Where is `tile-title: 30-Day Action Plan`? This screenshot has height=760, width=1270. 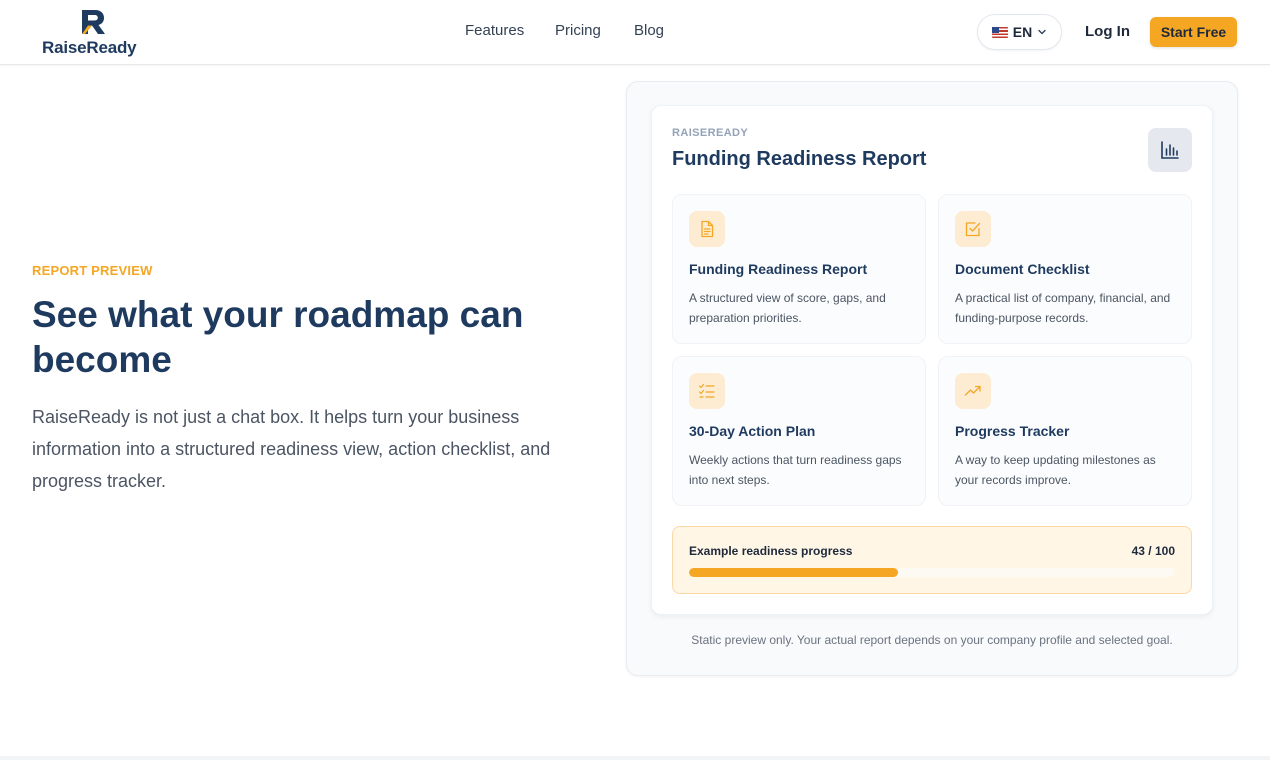 tile-title: 30-Day Action Plan is located at coordinates (752, 431).